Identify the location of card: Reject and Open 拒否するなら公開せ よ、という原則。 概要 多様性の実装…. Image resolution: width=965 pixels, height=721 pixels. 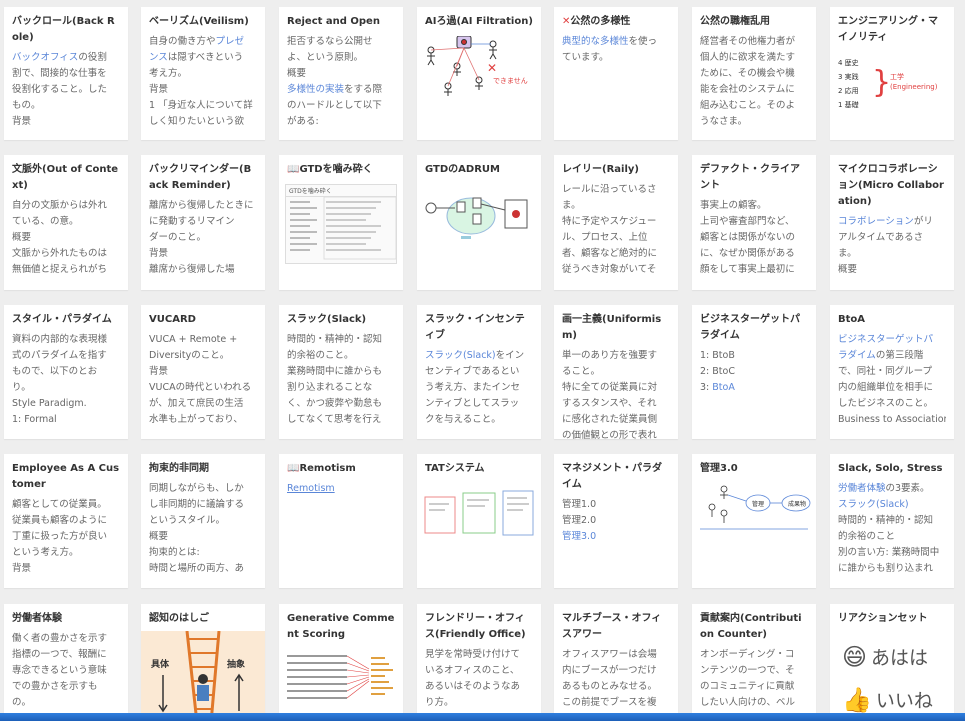
(341, 73).